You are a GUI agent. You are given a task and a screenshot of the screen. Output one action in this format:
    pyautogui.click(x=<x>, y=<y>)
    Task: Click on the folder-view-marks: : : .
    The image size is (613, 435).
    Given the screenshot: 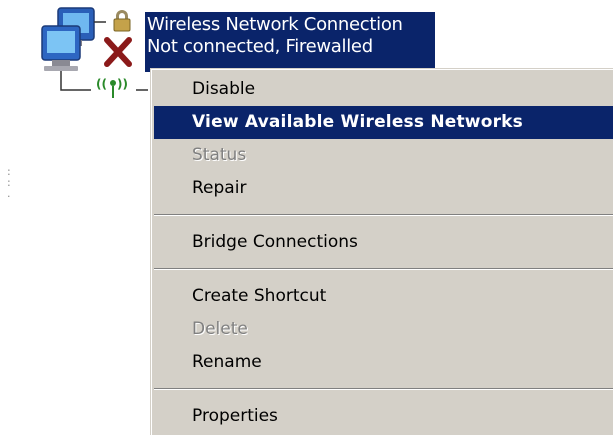 What is the action you would take?
    pyautogui.click(x=9, y=182)
    